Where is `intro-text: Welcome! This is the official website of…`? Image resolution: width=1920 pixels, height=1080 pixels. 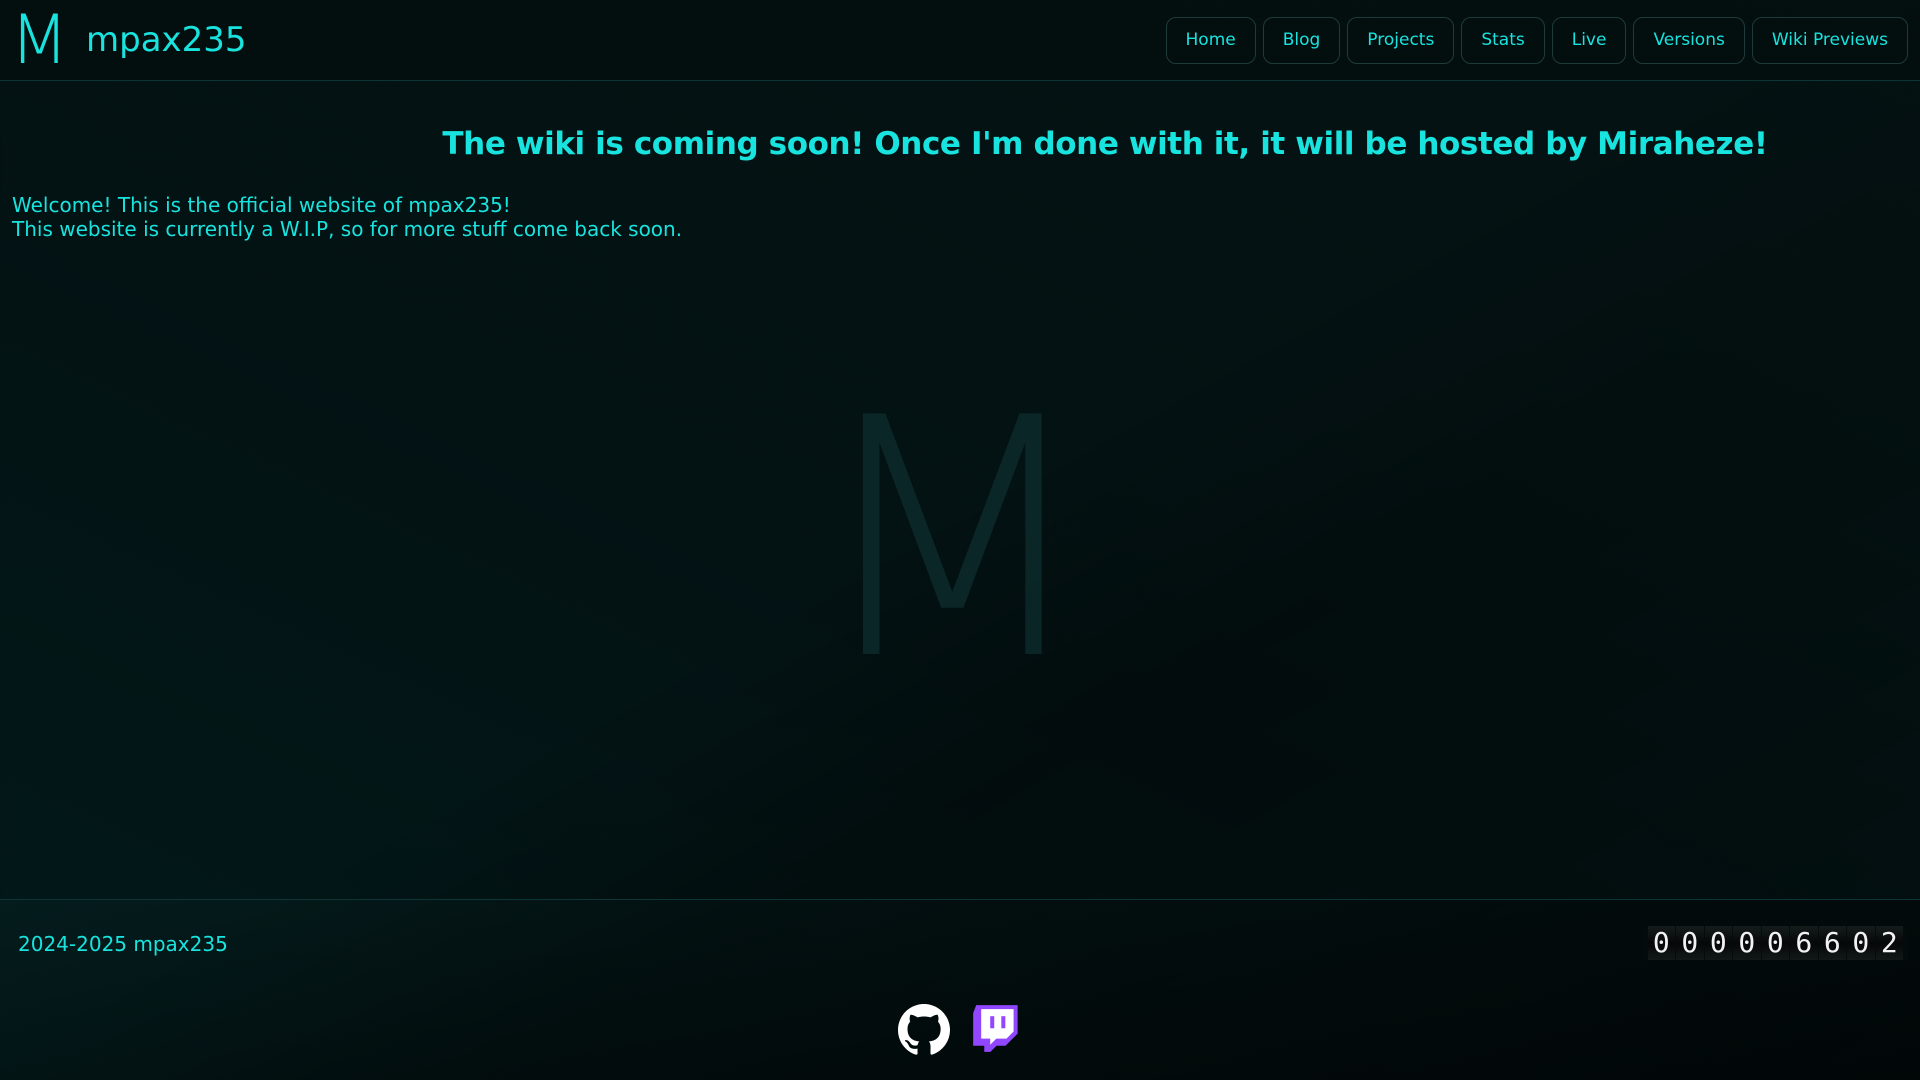
intro-text: Welcome! This is the official website of… is located at coordinates (347, 217).